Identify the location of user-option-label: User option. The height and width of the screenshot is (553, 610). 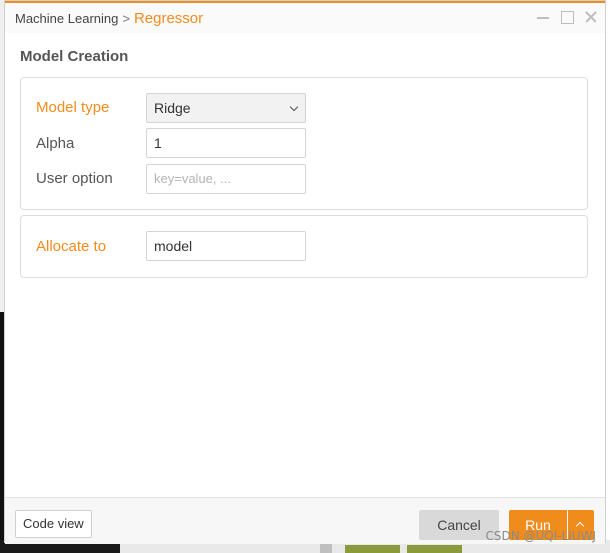
(74, 178).